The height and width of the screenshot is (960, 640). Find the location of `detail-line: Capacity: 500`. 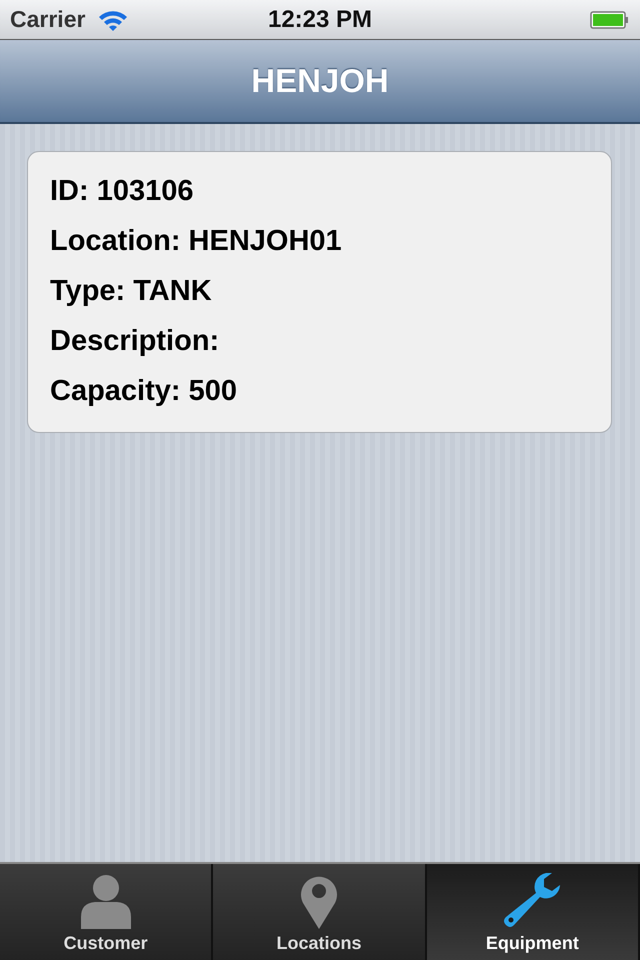

detail-line: Capacity: 500 is located at coordinates (144, 391).